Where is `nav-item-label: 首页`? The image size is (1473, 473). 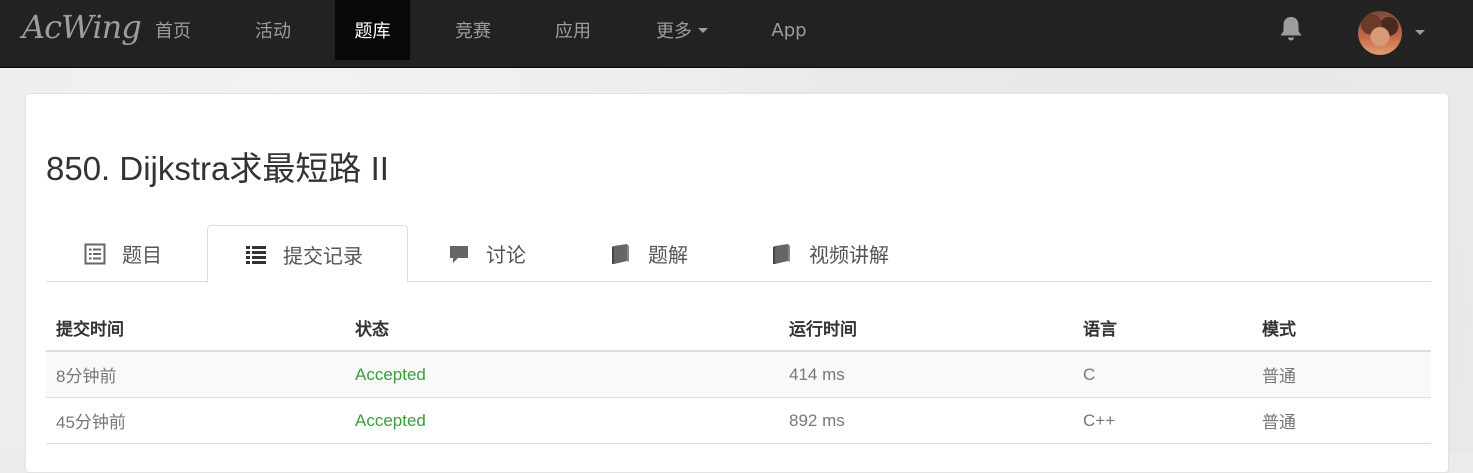
nav-item-label: 首页 is located at coordinates (173, 31).